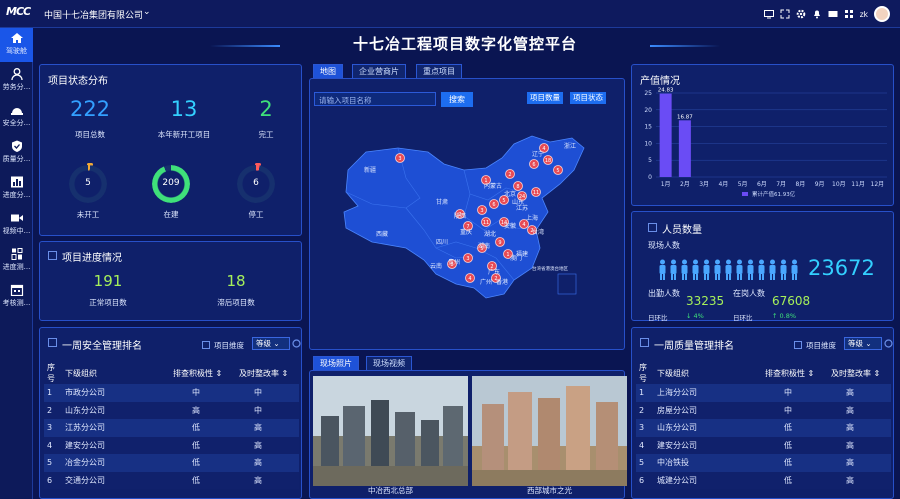  What do you see at coordinates (545, 98) in the screenshot?
I see `project-count-button: 项目数量` at bounding box center [545, 98].